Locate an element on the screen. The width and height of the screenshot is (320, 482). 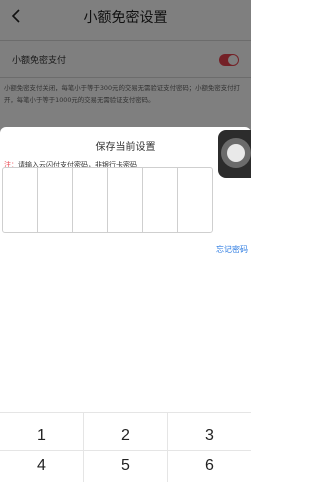
key-4: 4 is located at coordinates (41, 465).